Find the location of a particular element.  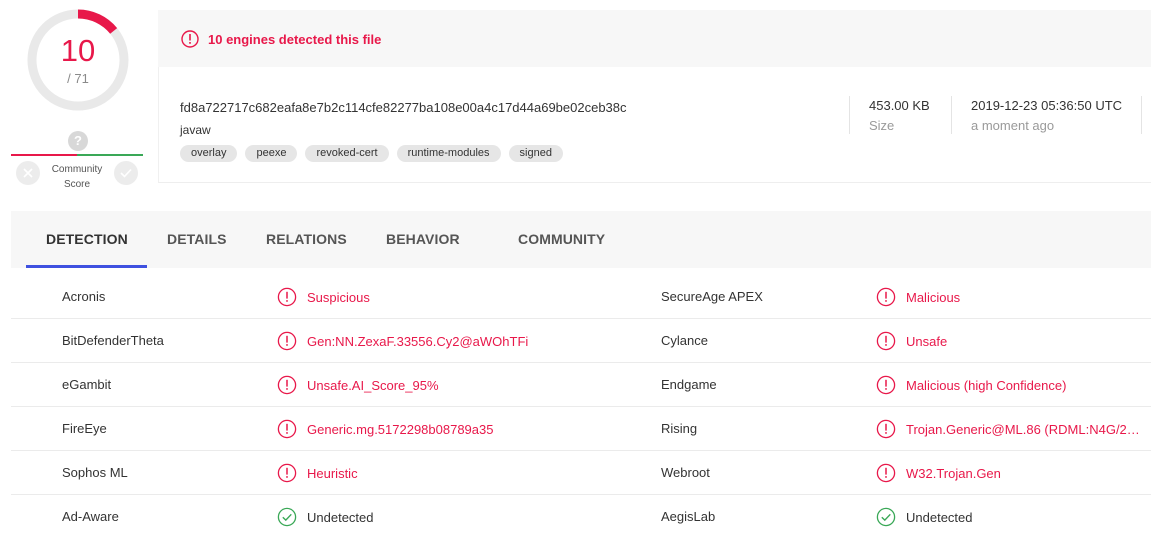

detection-result: W32.Trojan.Gen is located at coordinates (938, 473).